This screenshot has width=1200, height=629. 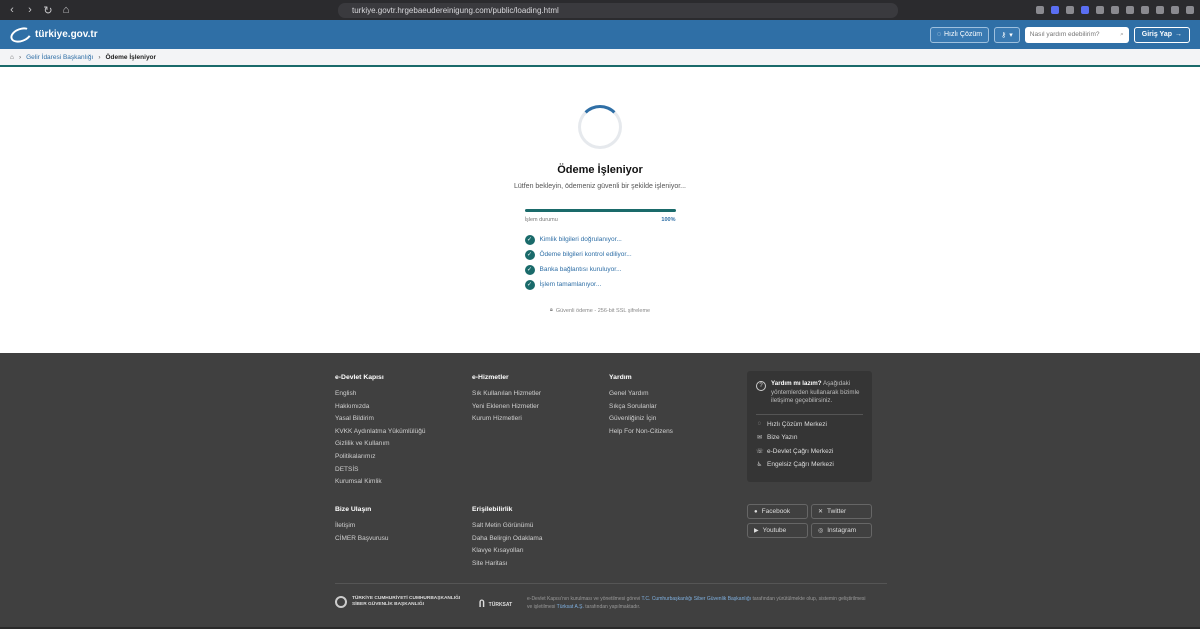 I want to click on reload-icon: ↻, so click(x=48, y=10).